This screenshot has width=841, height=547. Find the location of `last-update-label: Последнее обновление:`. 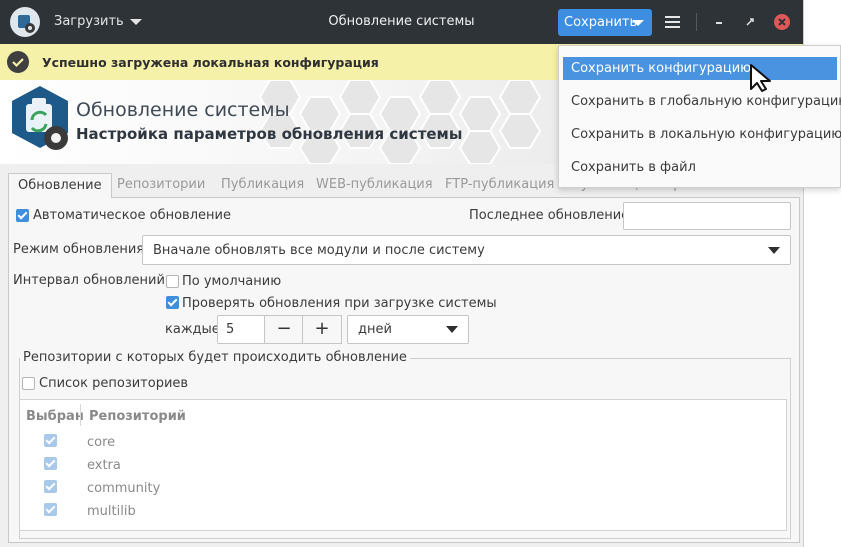

last-update-label: Последнее обновление: is located at coordinates (551, 215).